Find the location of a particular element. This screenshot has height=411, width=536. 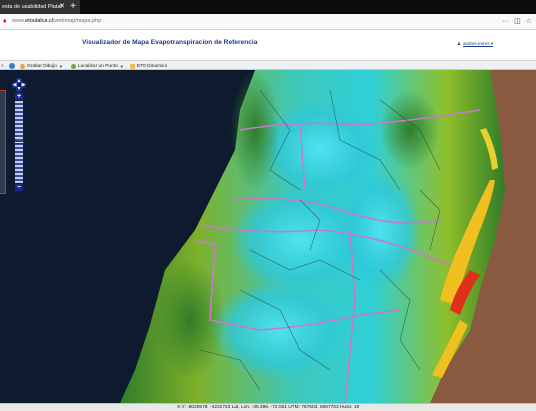

url-field: www.etoutalca.cl/webmap/mapa.php is located at coordinates (56, 21).